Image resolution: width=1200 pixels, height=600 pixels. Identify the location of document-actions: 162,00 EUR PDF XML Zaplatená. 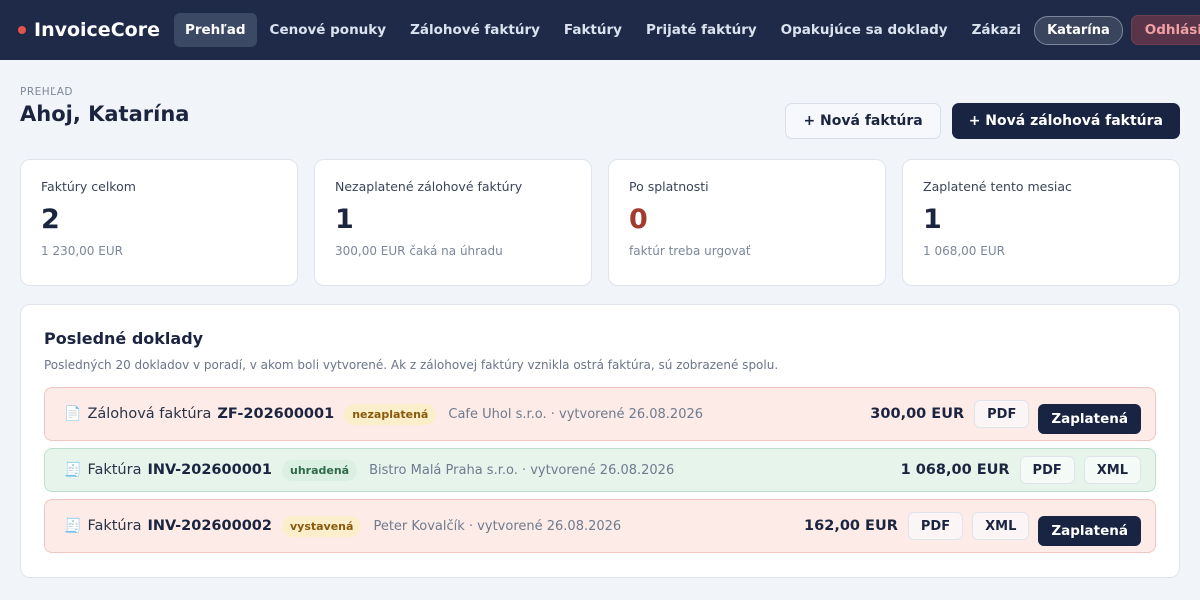
(972, 526).